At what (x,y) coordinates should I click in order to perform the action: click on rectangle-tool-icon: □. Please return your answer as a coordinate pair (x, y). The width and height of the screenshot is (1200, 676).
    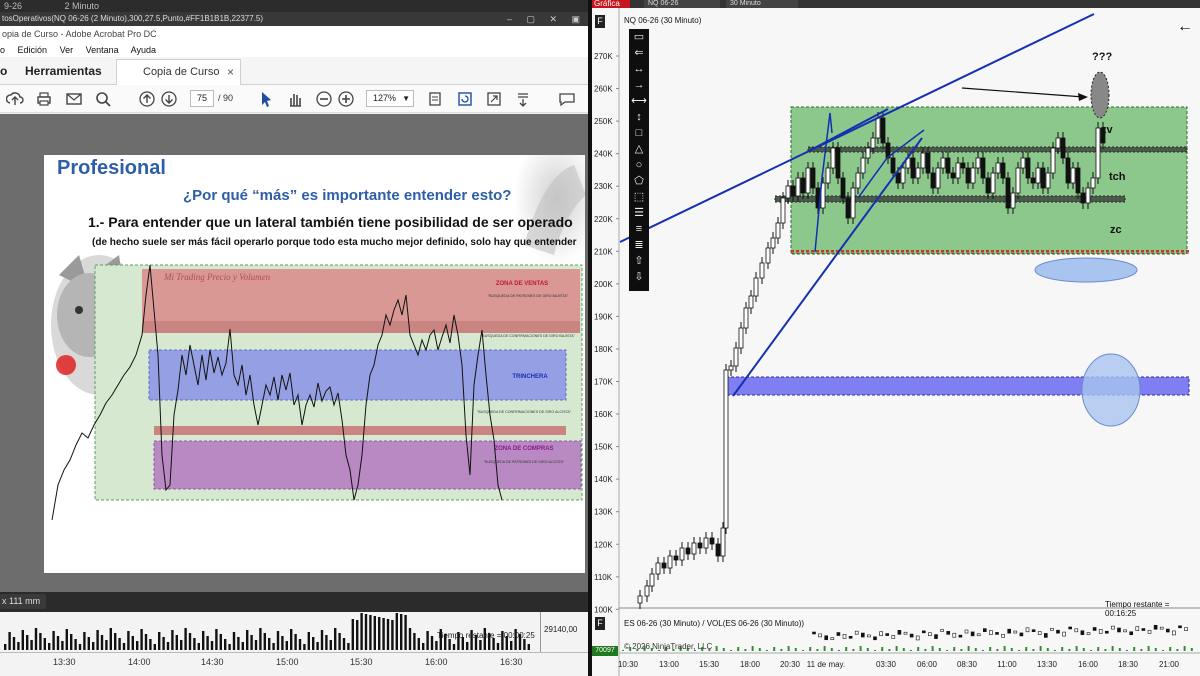
    Looking at the image, I should click on (639, 133).